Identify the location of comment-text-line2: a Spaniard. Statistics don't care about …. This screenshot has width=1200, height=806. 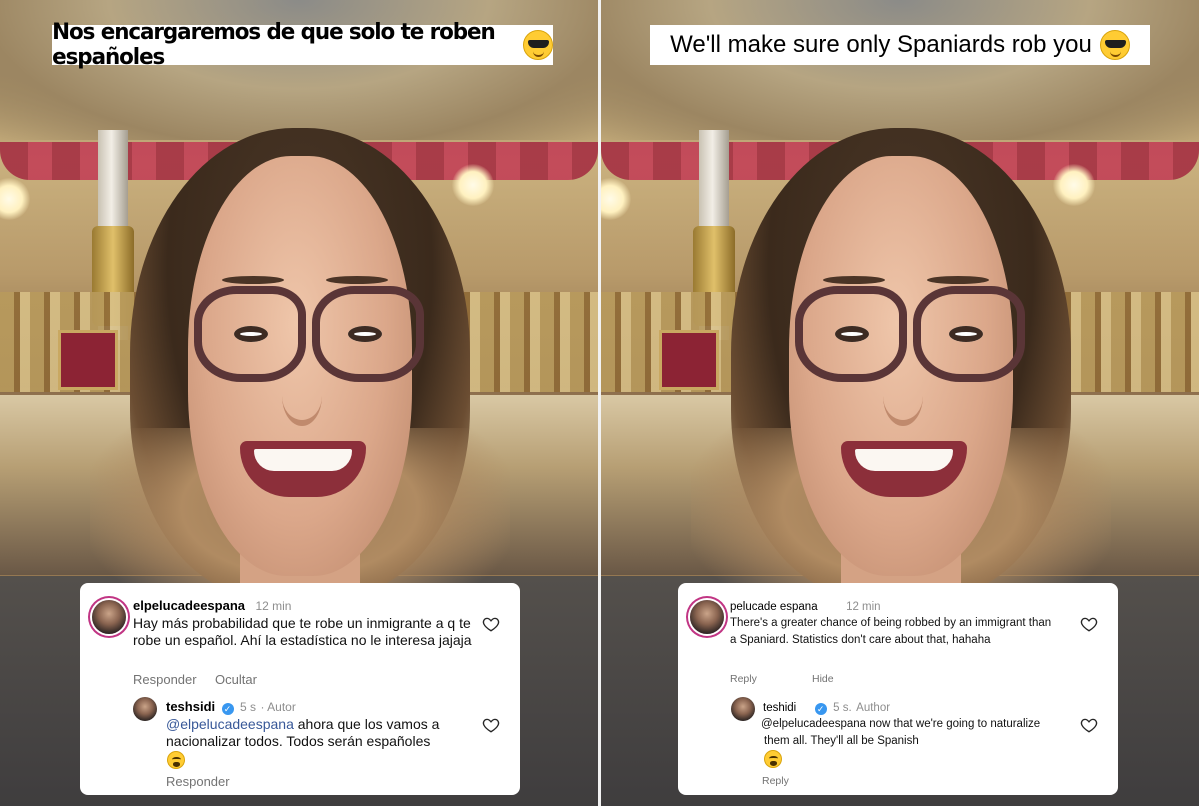
(860, 640).